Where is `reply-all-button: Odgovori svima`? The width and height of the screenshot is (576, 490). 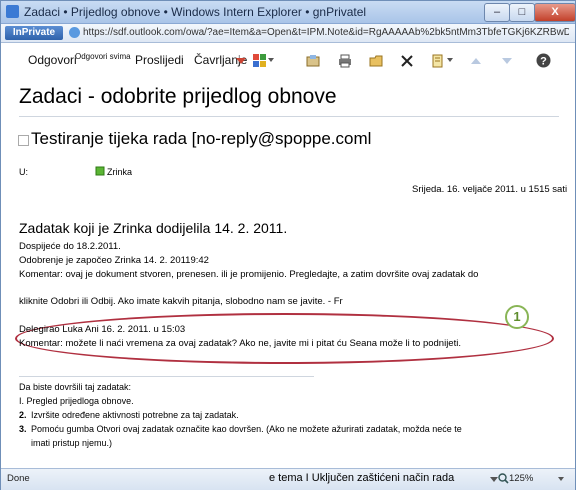
reply-all-button: Odgovori svima is located at coordinates (103, 59).